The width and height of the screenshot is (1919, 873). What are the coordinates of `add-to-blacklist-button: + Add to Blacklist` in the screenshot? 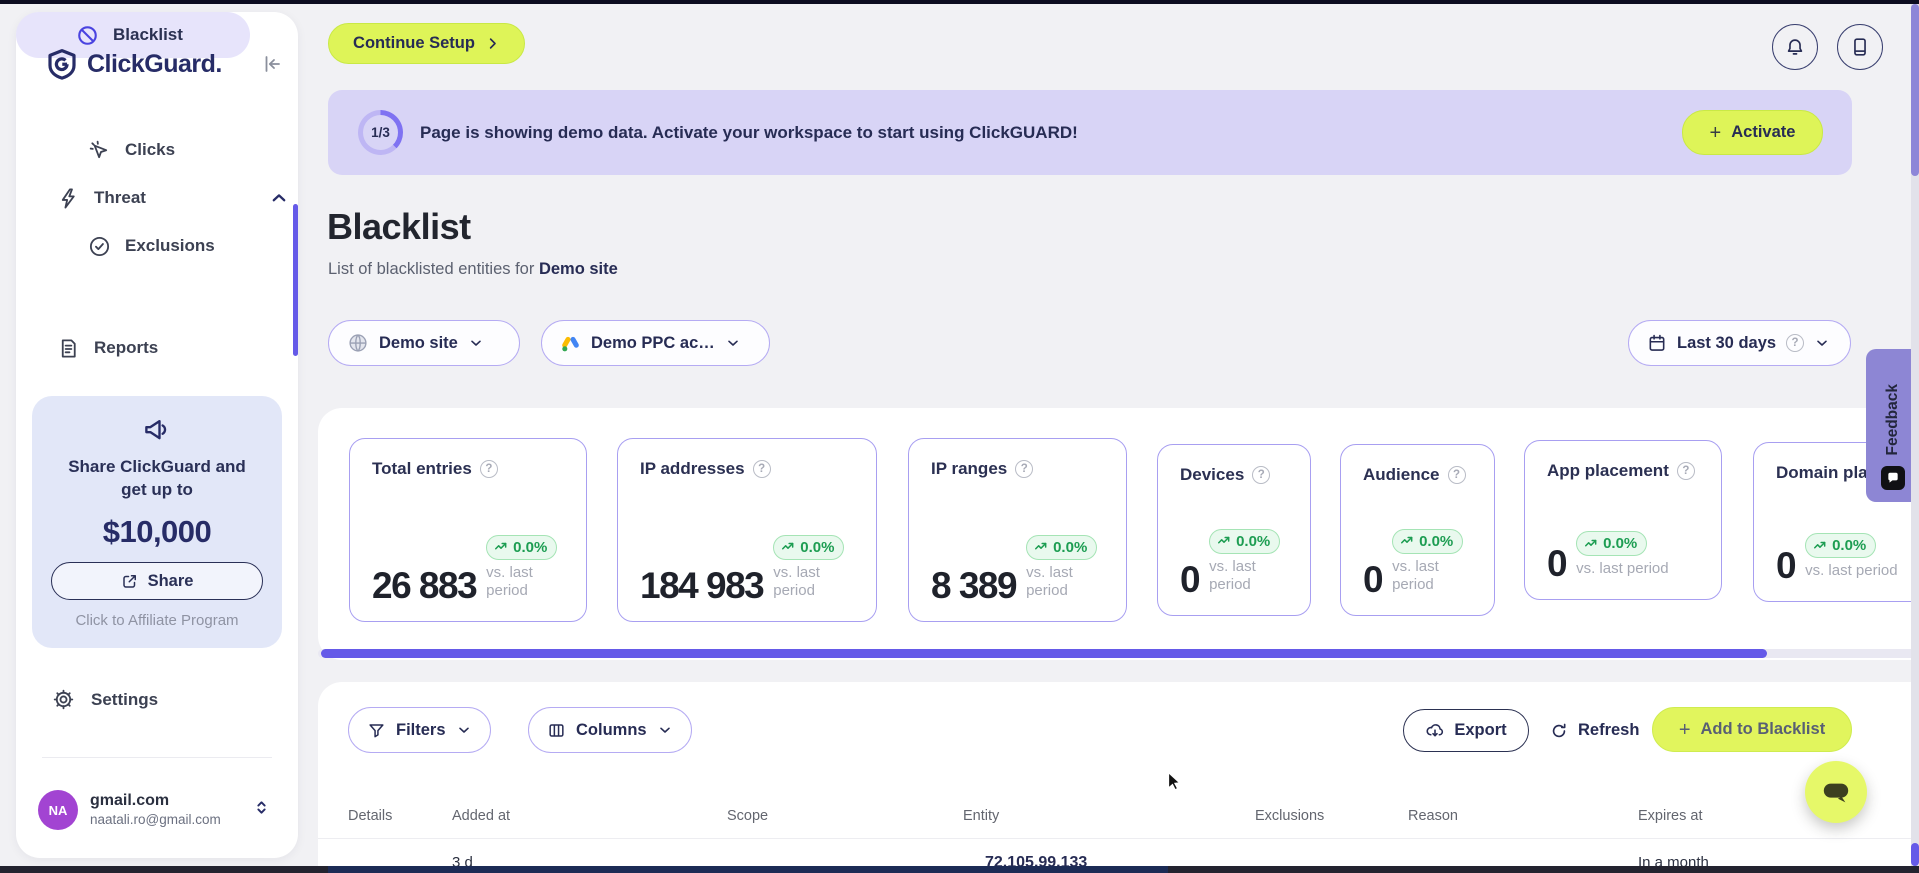 It's located at (1752, 729).